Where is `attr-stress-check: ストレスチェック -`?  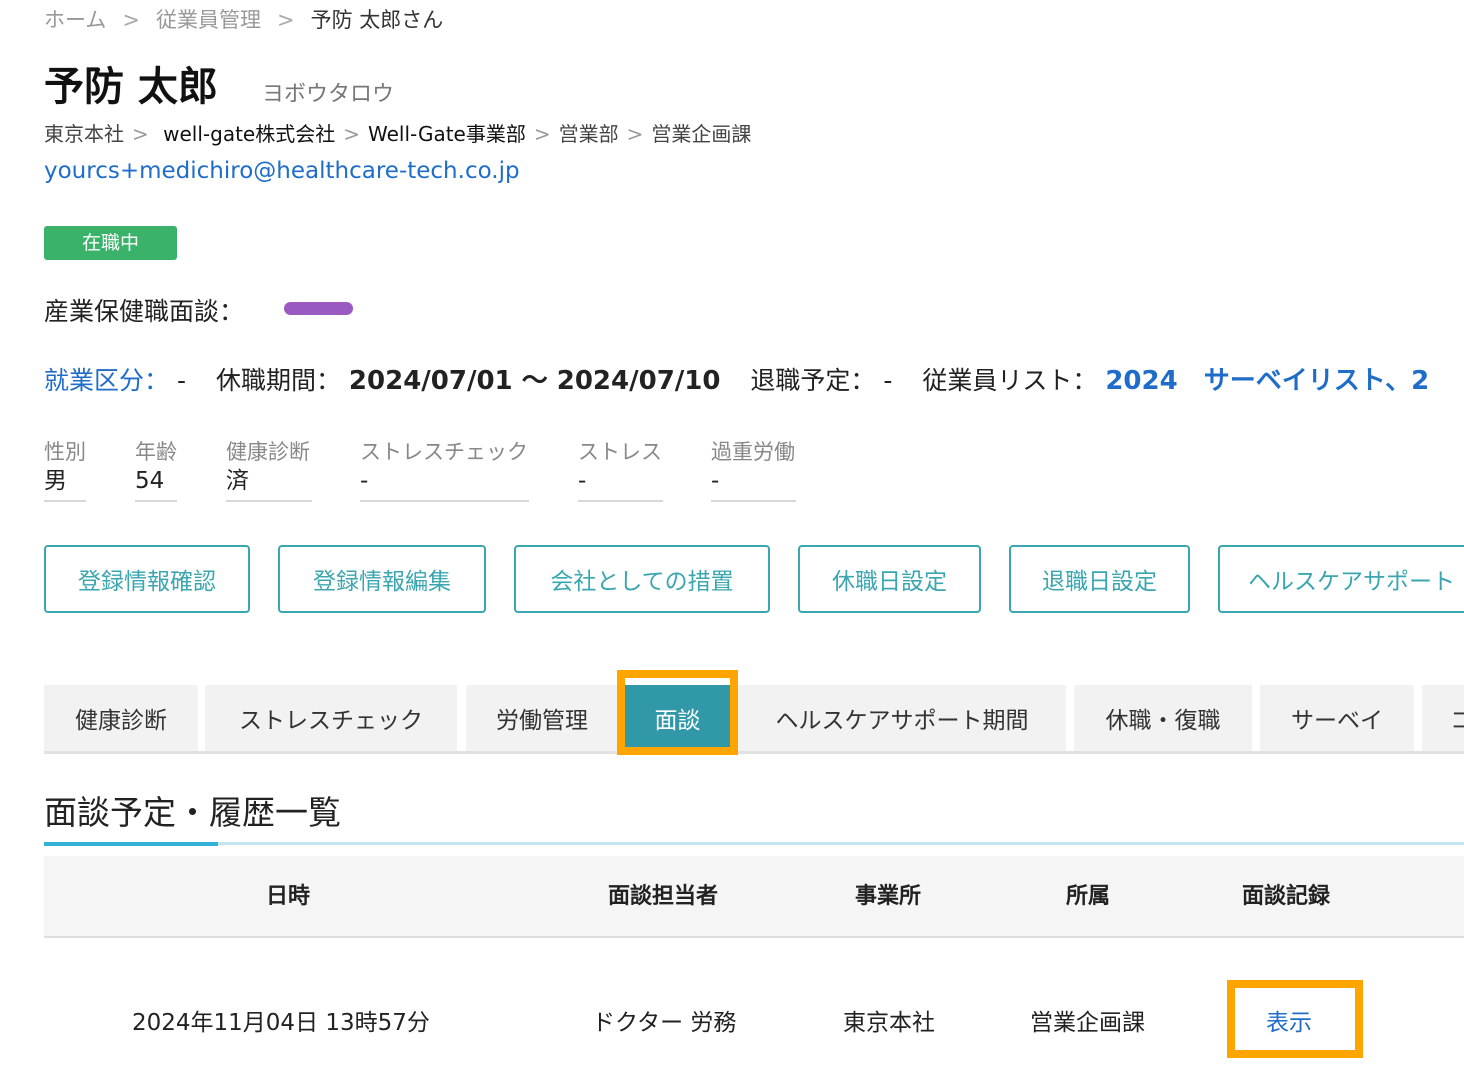 attr-stress-check: ストレスチェック - is located at coordinates (444, 469).